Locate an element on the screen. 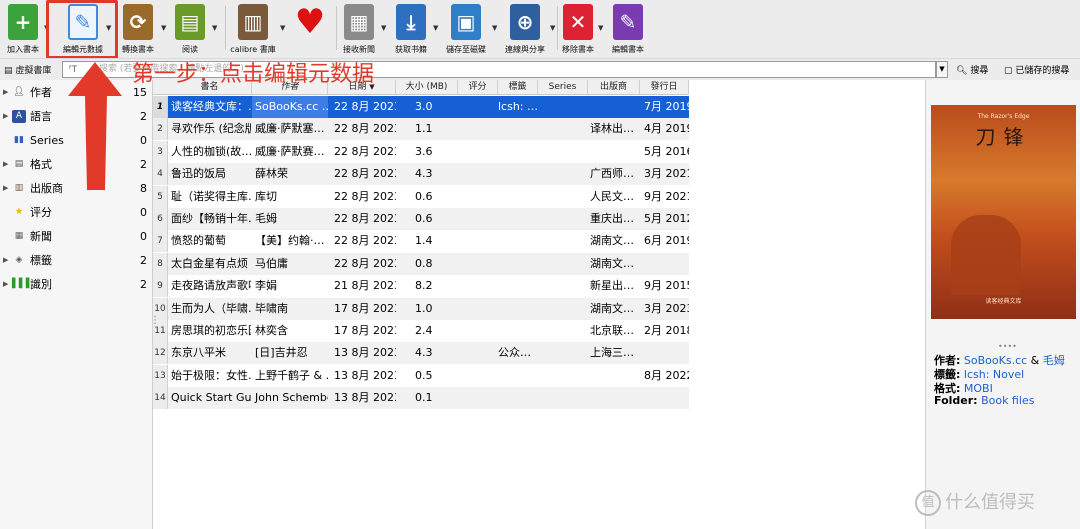 Image resolution: width=1080 pixels, height=529 pixels. author-icon: 👤︎ is located at coordinates (19, 91).